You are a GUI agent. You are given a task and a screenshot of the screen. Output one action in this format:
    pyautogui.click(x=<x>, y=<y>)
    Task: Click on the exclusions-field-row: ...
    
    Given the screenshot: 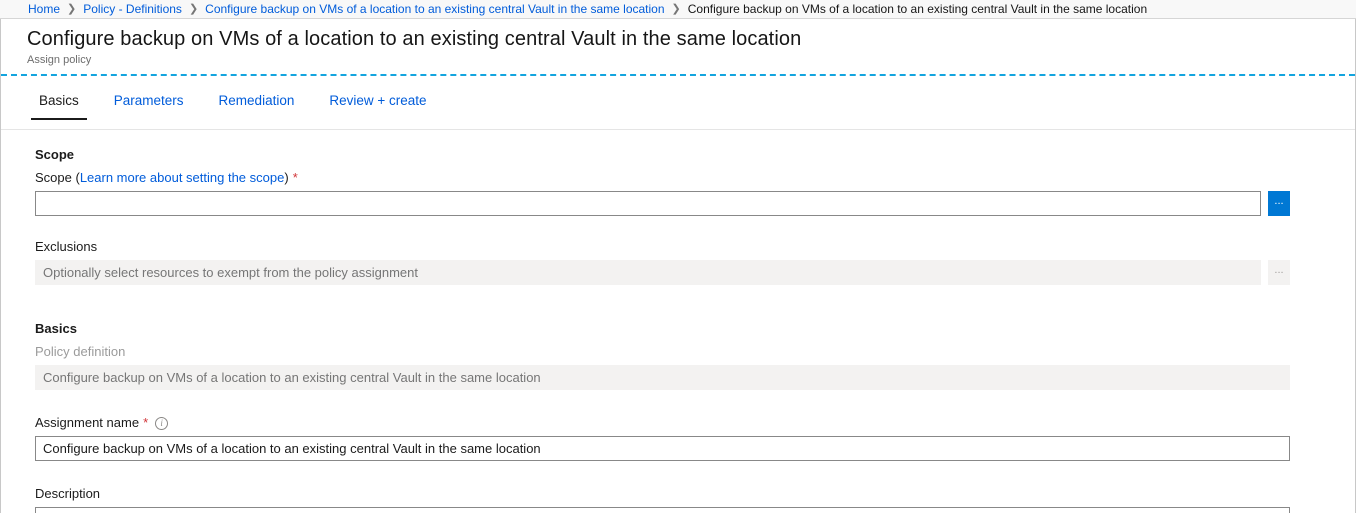 What is the action you would take?
    pyautogui.click(x=695, y=272)
    